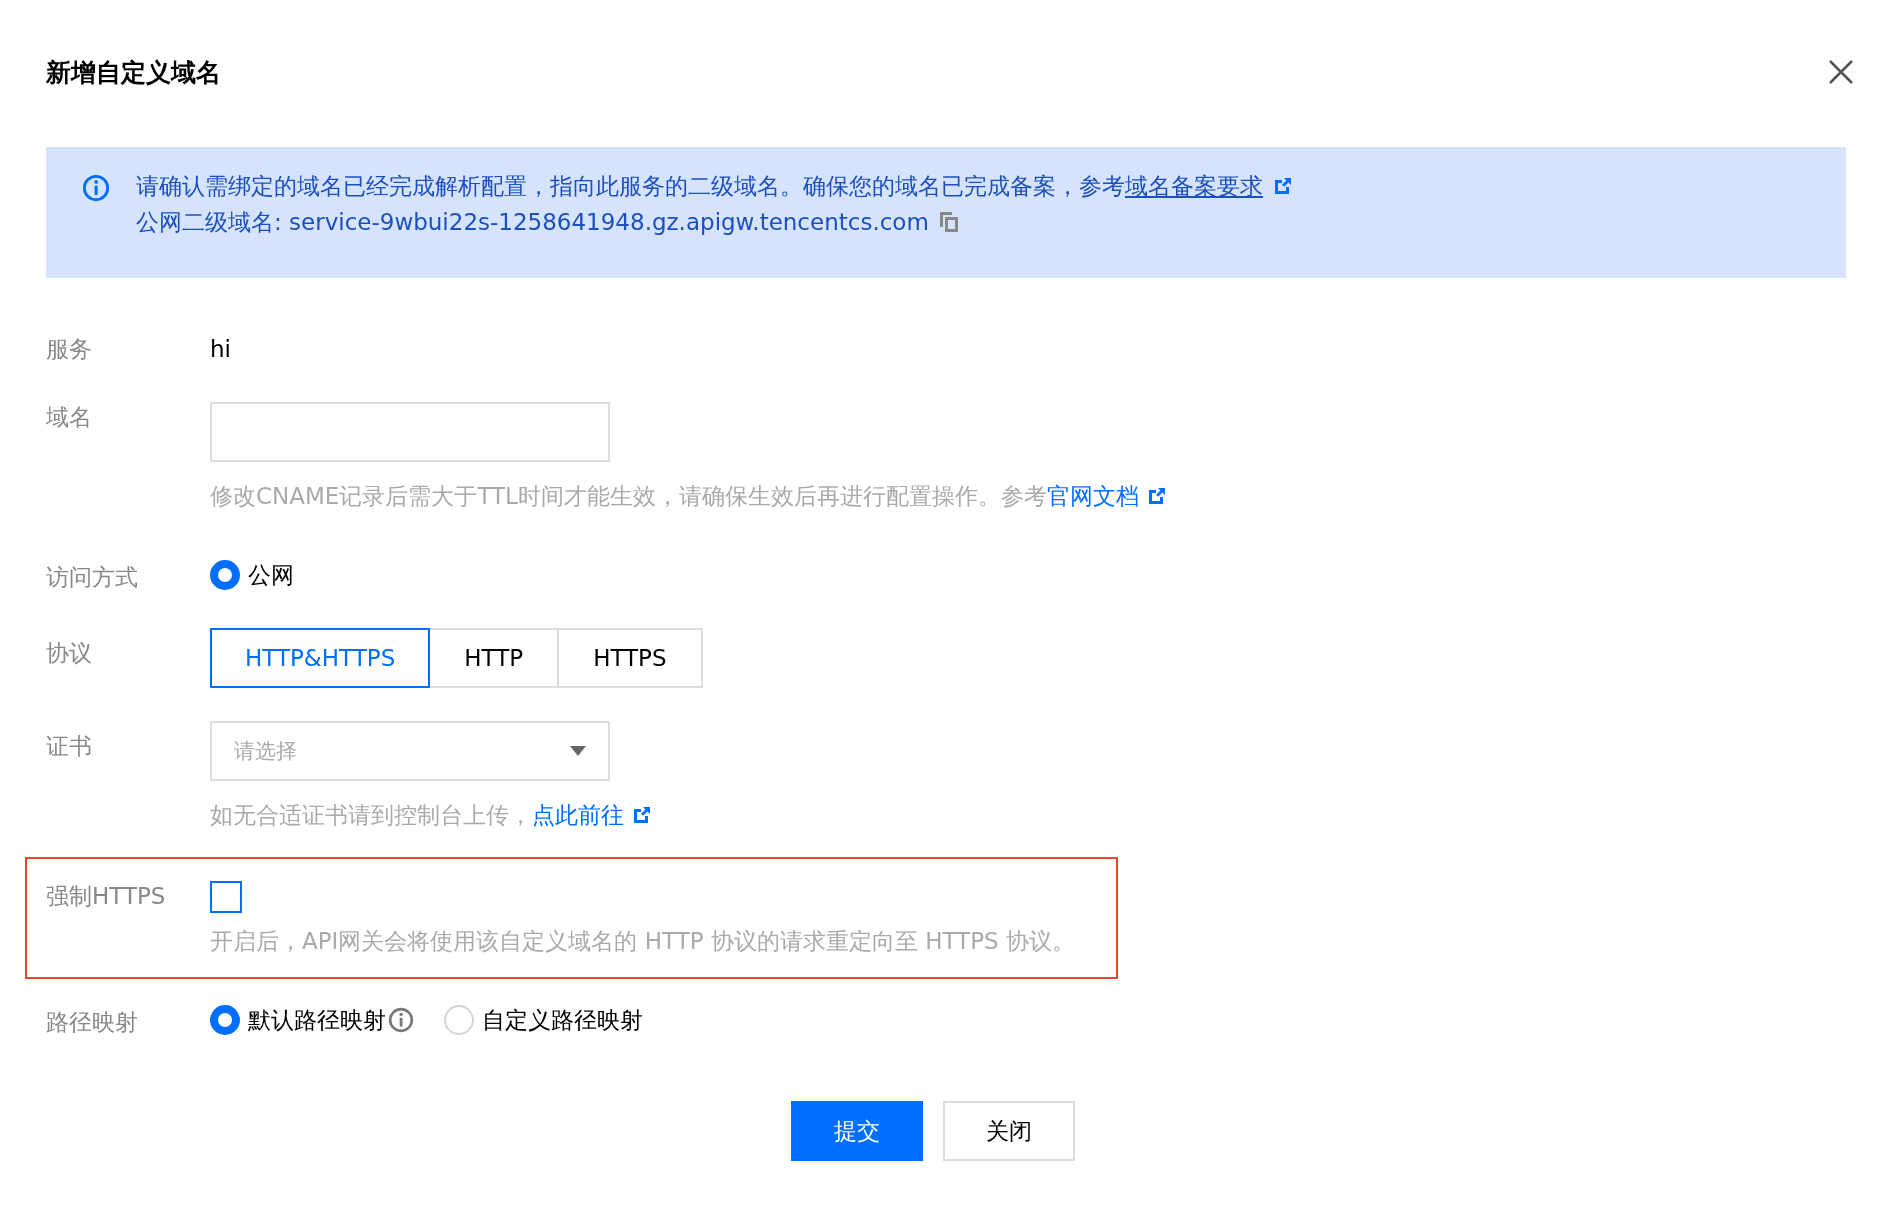 The height and width of the screenshot is (1212, 1890). I want to click on field-label: 访问方式, so click(92, 577).